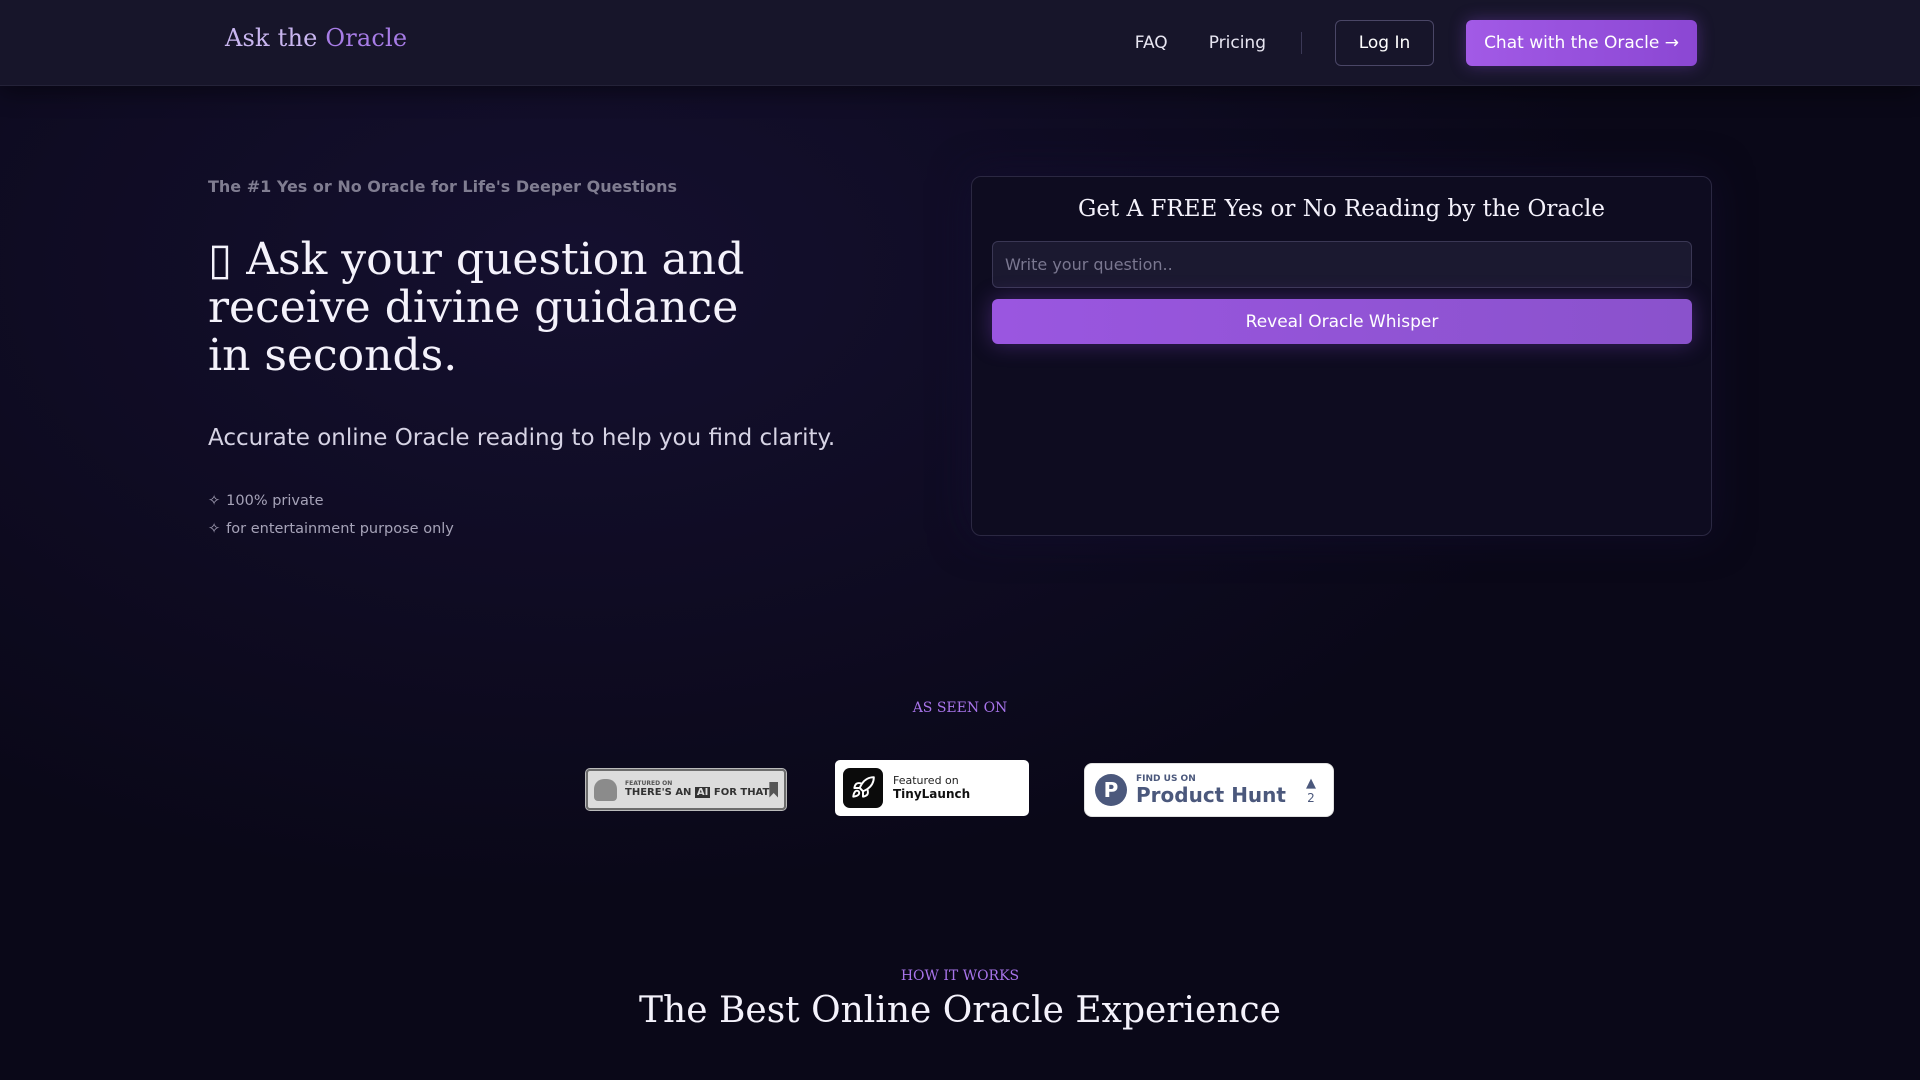 The width and height of the screenshot is (1920, 1080). What do you see at coordinates (1111, 790) in the screenshot?
I see `product-hunt-logo-icon: P` at bounding box center [1111, 790].